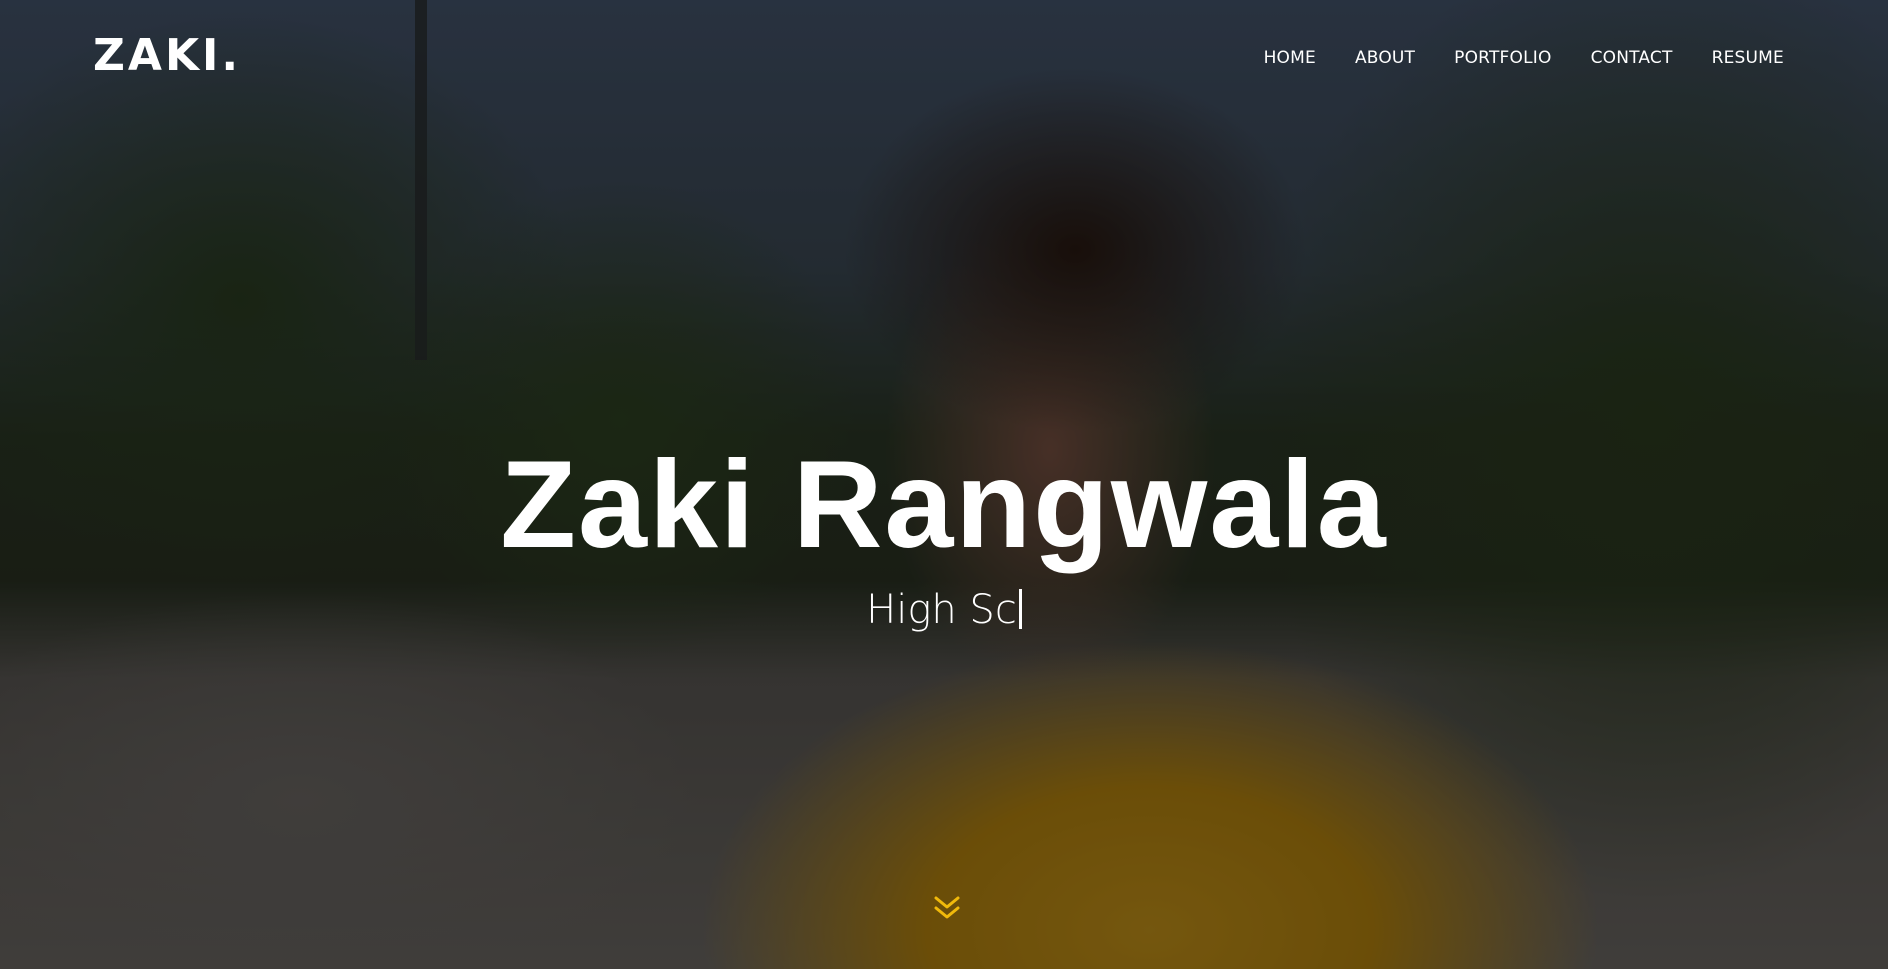 The width and height of the screenshot is (1888, 969). I want to click on nav-menu: HOME ABOUT PORTFOLIO CONTACT RESUME, so click(1524, 58).